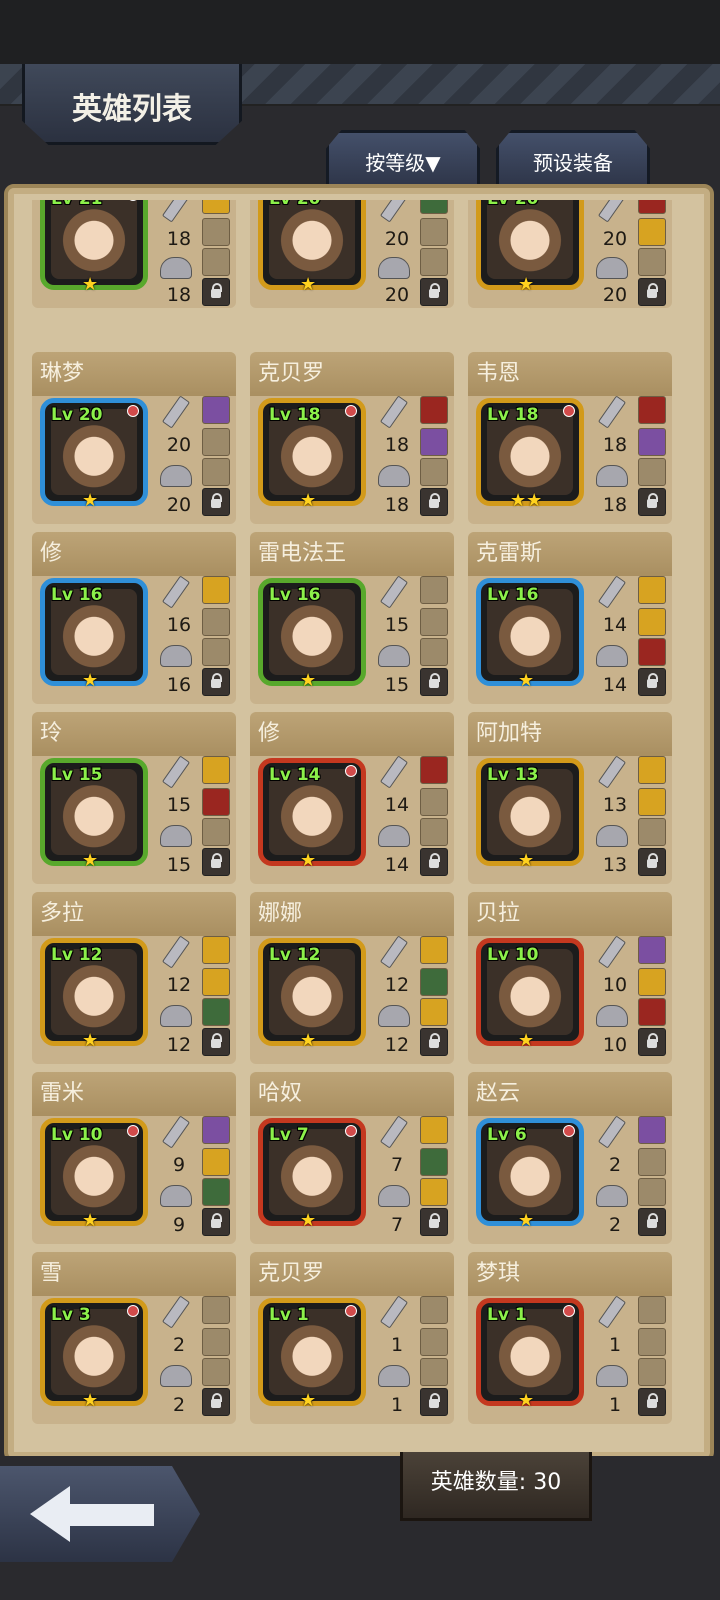 The image size is (720, 1600). Describe the element at coordinates (573, 161) in the screenshot. I see `preset-equipment-button: 预设装备` at that location.